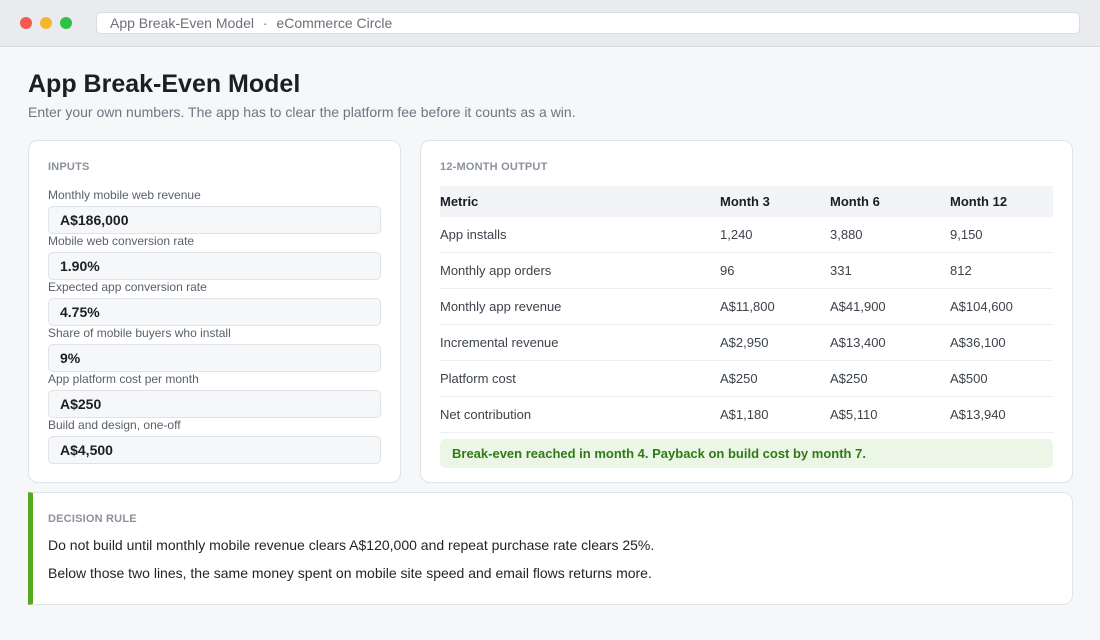  Describe the element at coordinates (121, 241) in the screenshot. I see `field-label: Mobile web conversion rate` at that location.